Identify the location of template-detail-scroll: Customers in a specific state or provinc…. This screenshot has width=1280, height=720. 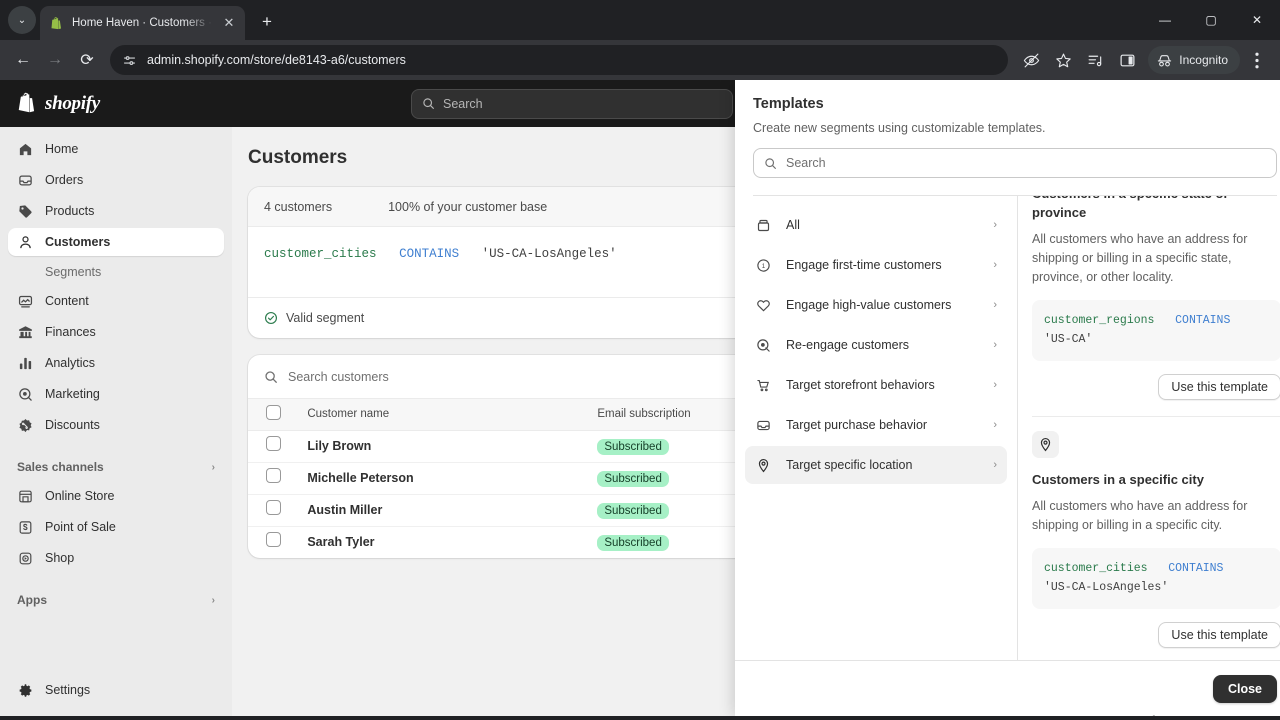
(1149, 428).